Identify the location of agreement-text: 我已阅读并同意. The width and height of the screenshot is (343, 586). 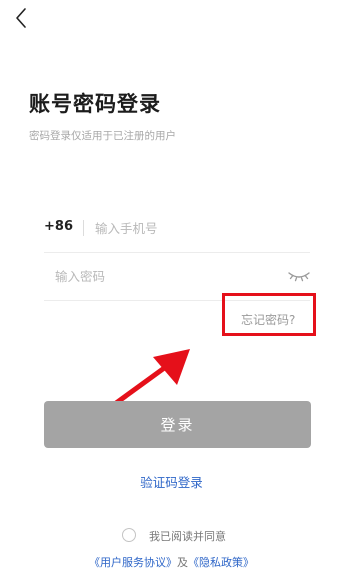
(187, 536).